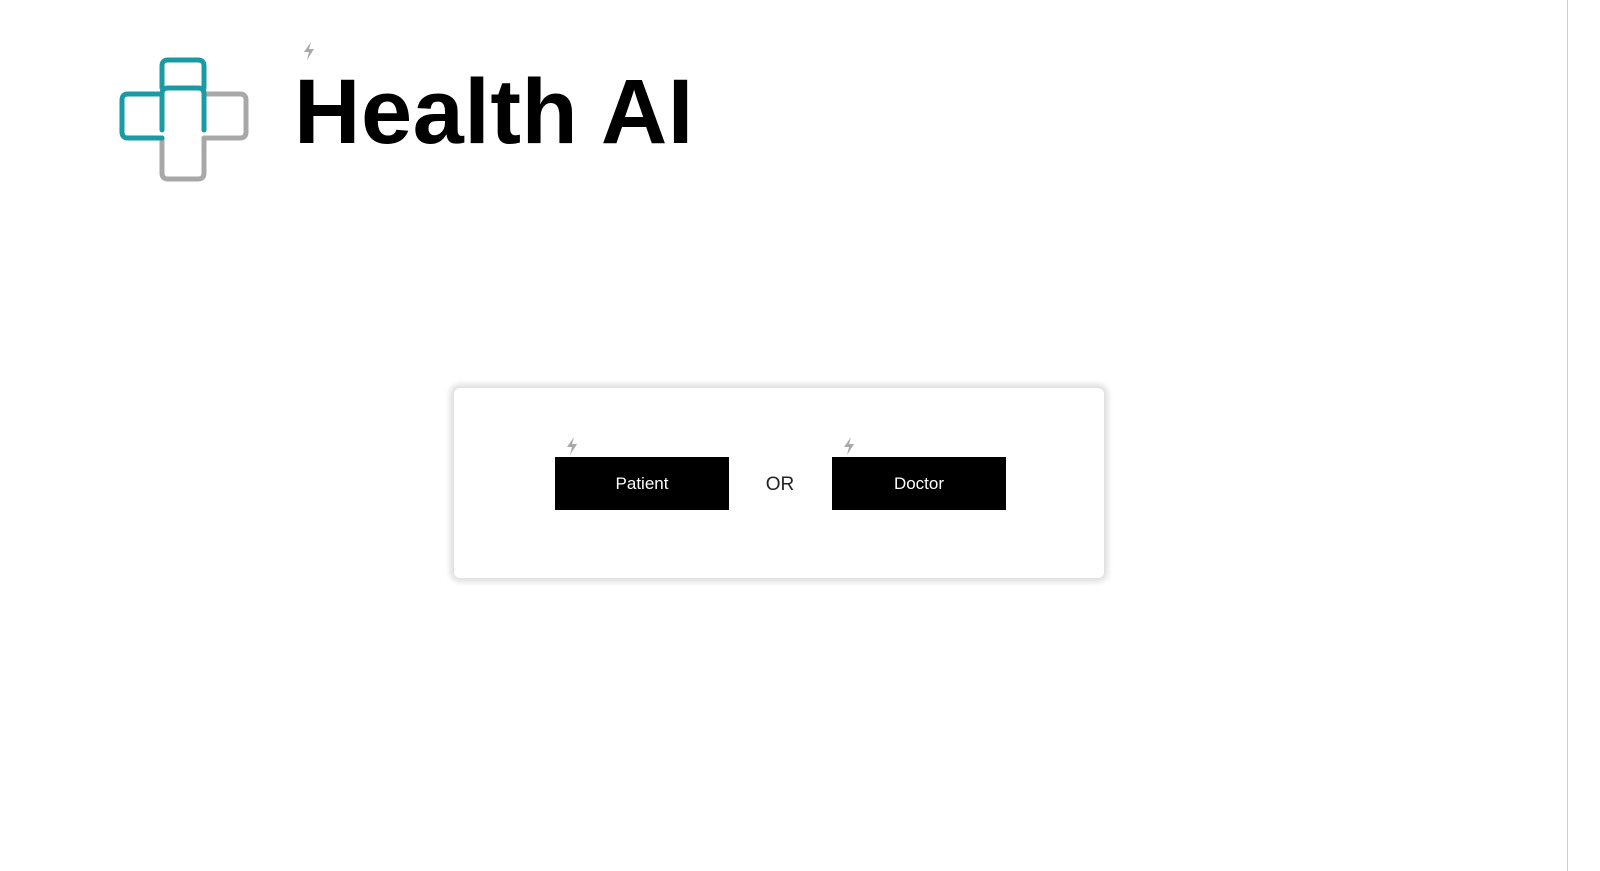 The width and height of the screenshot is (1600, 871). I want to click on page-title: Health AI, so click(494, 112).